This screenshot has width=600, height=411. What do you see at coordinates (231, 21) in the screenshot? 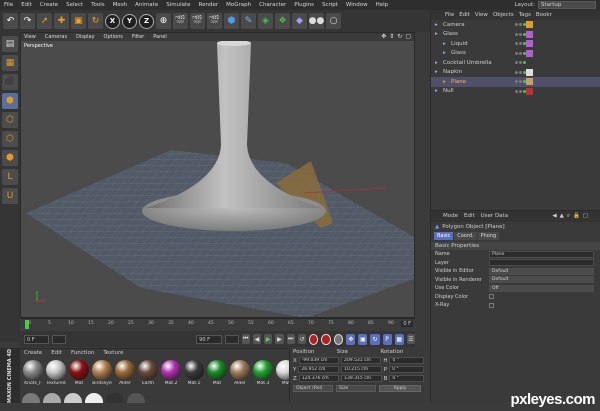
I see `cube-icon: ⬢` at bounding box center [231, 21].